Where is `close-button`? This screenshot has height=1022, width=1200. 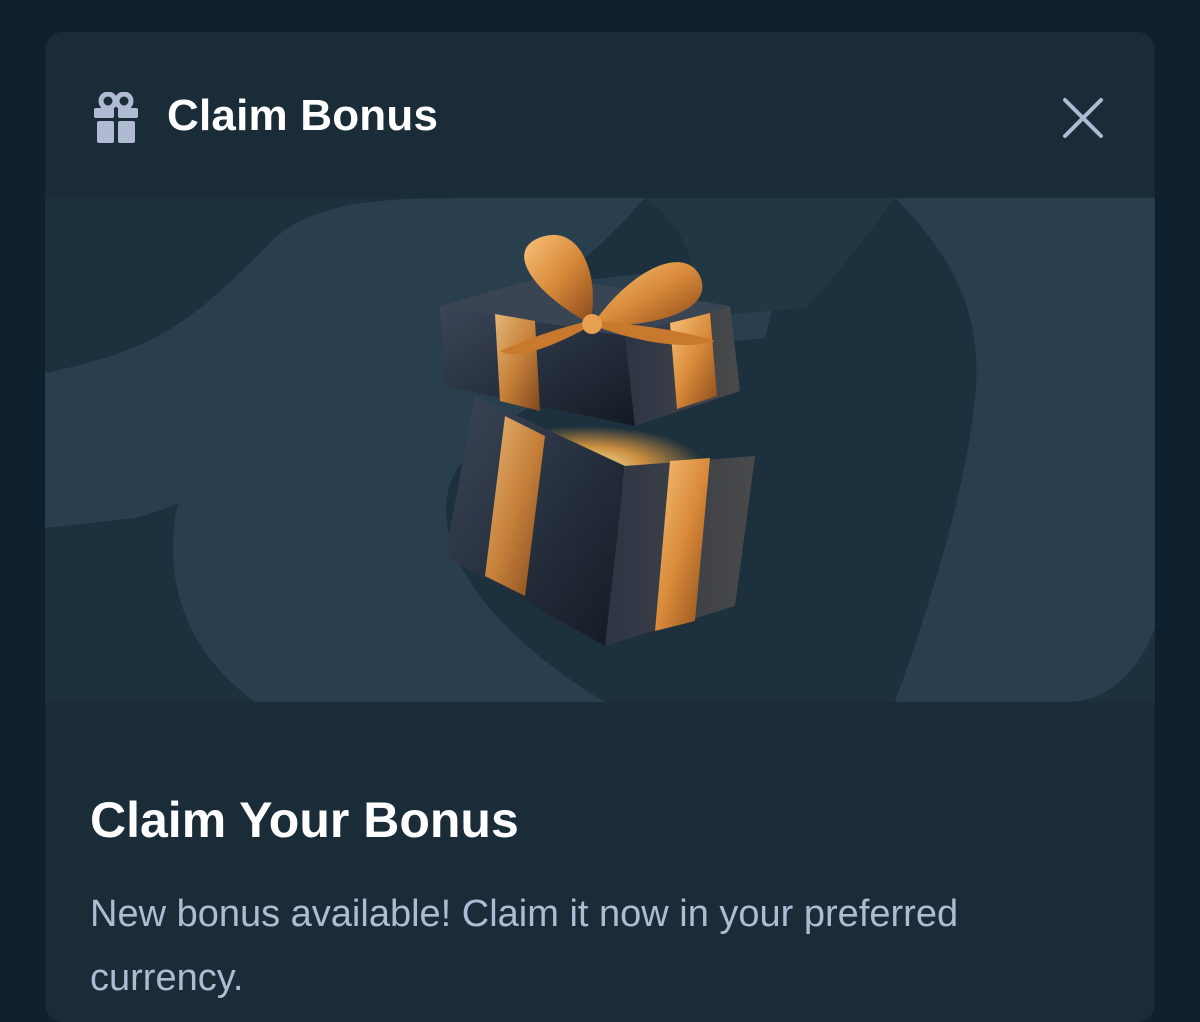
close-button is located at coordinates (1083, 118).